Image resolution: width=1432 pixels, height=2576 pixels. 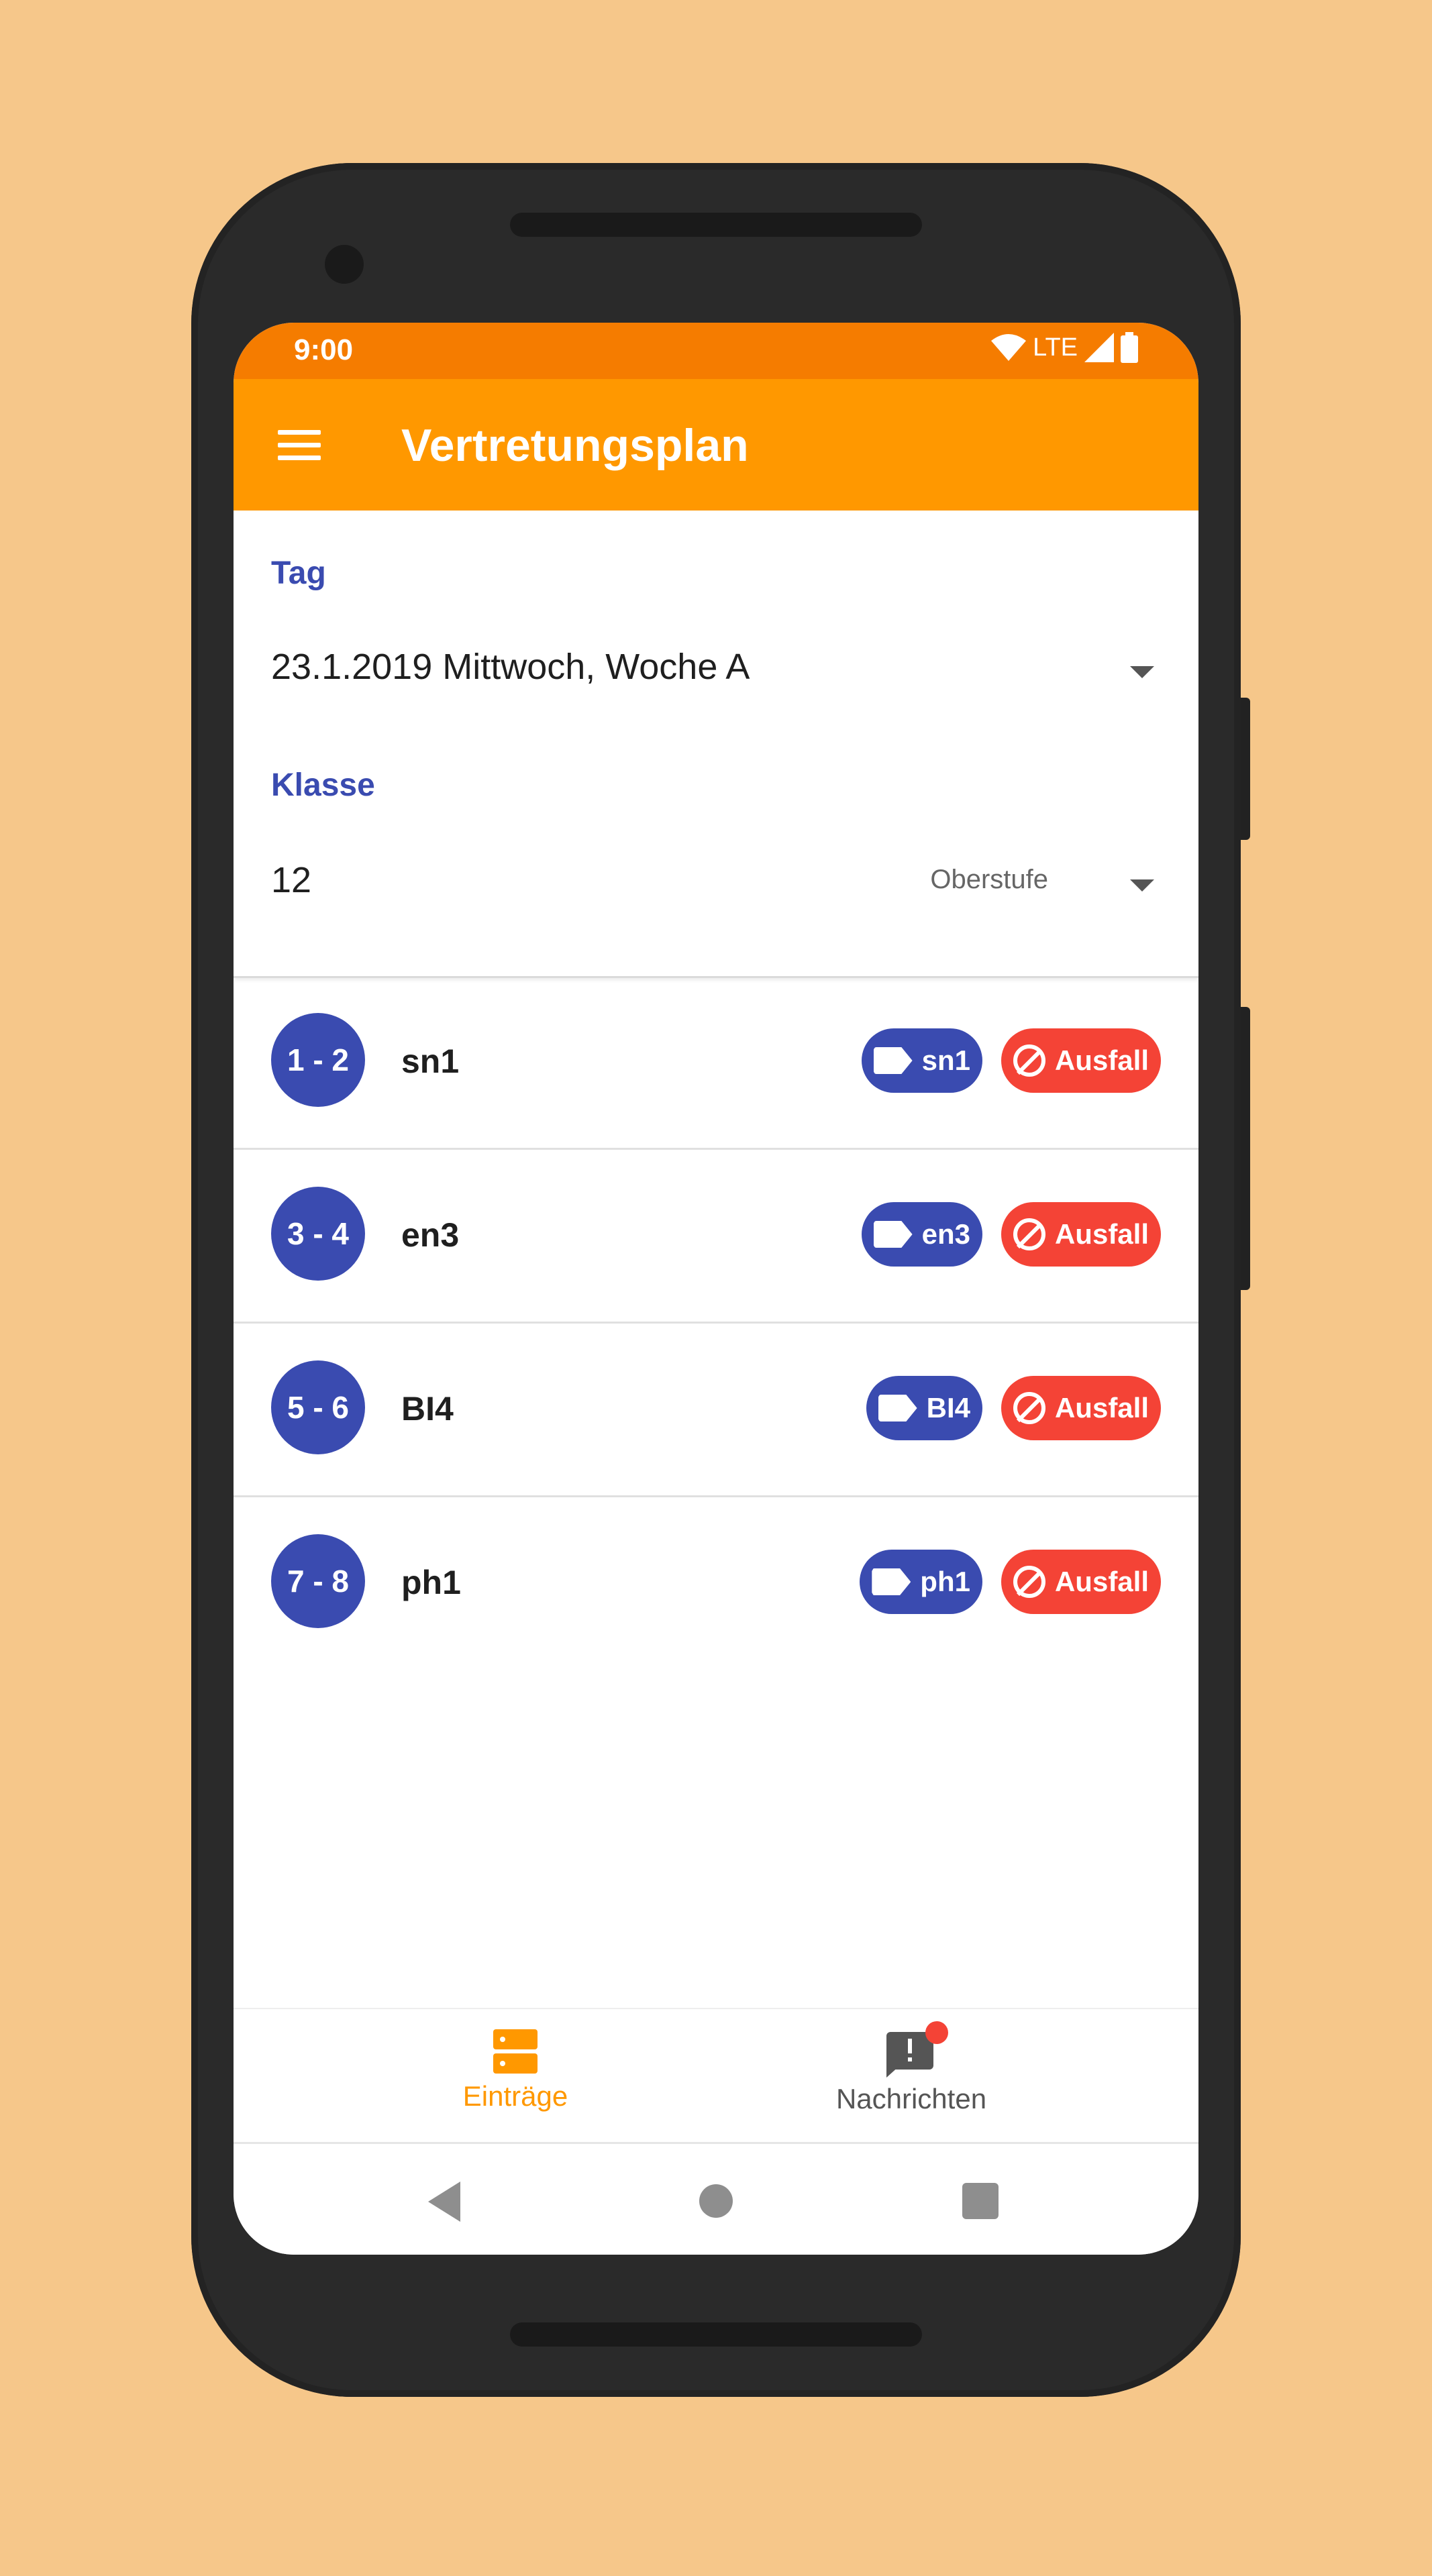 I want to click on system-navigation-bar, so click(x=716, y=2198).